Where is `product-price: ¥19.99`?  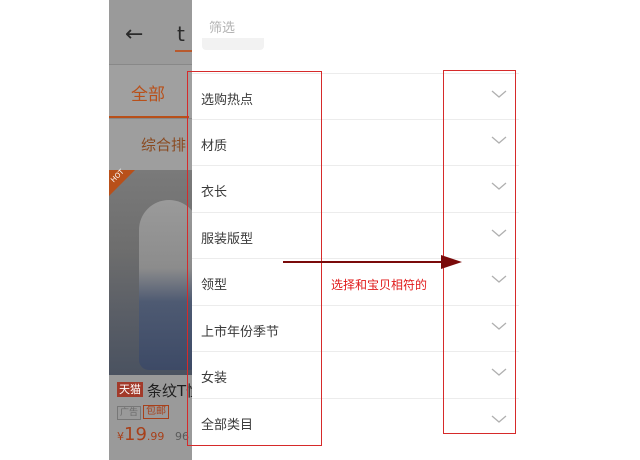
product-price: ¥19.99 is located at coordinates (140, 434).